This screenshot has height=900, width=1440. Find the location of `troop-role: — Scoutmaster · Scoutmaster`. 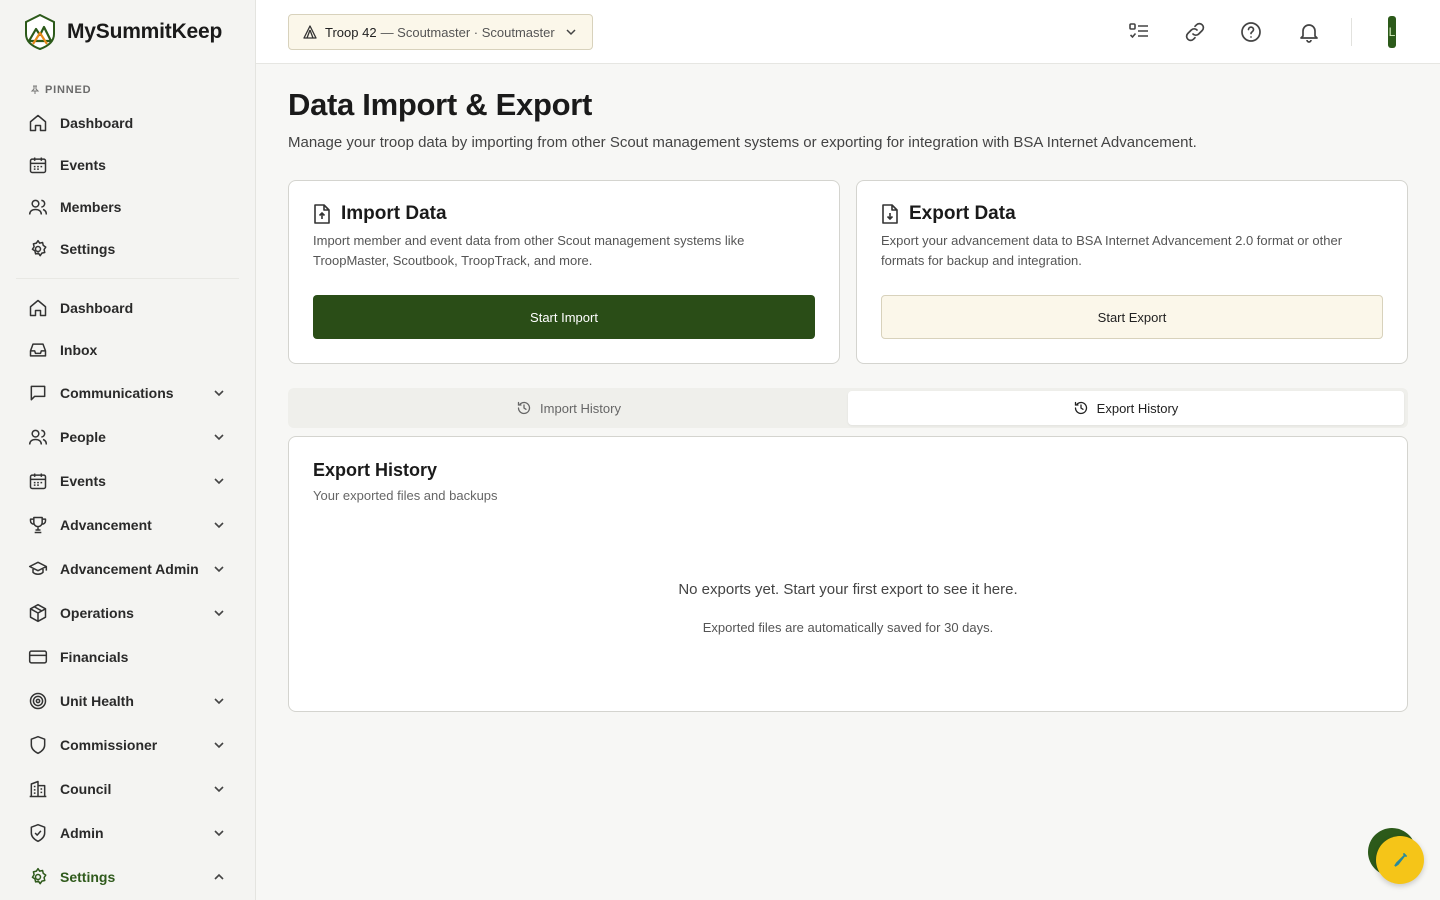

troop-role: — Scoutmaster · Scoutmaster is located at coordinates (467, 32).